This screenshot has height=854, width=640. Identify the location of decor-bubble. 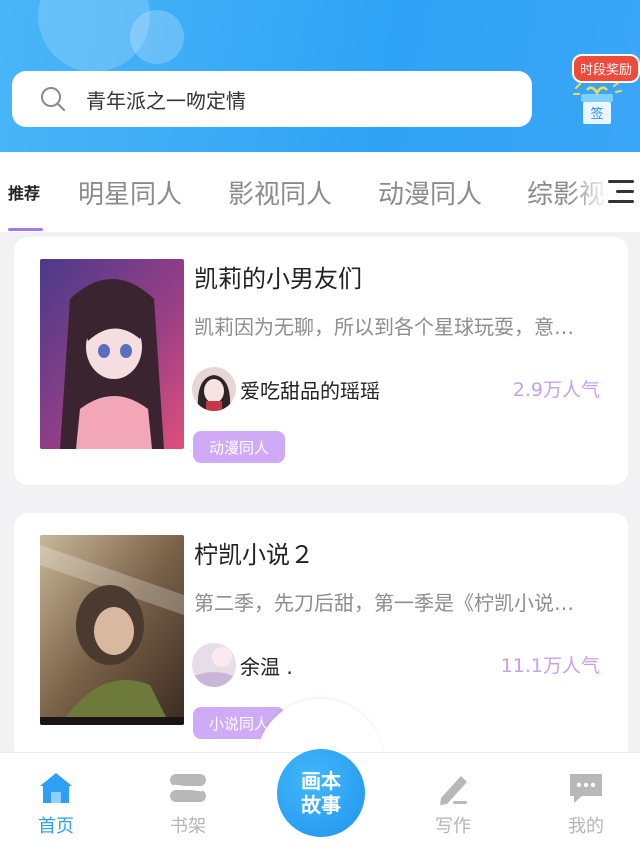
(157, 37).